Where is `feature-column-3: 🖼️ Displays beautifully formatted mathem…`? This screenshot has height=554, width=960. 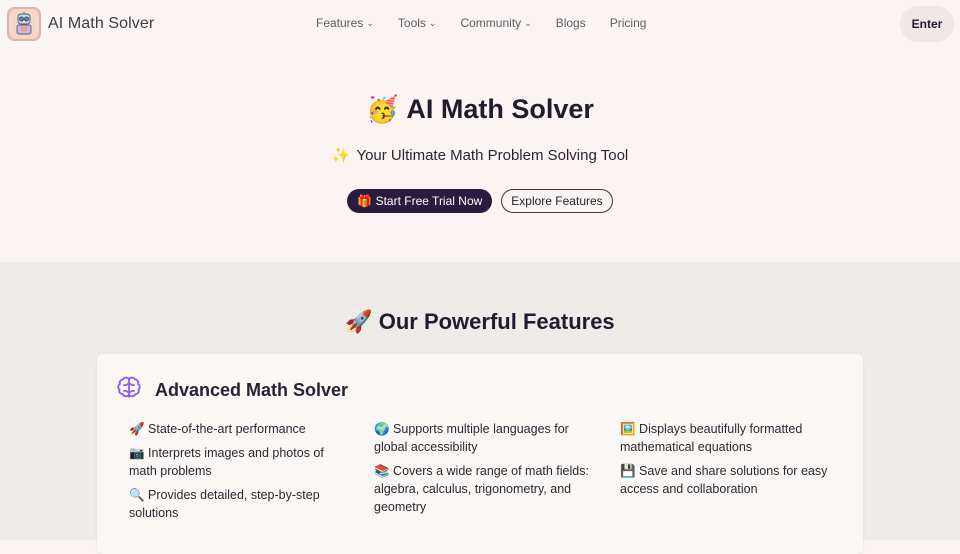
feature-column-3: 🖼️ Displays beautifully formatted mathem… is located at coordinates (732, 462).